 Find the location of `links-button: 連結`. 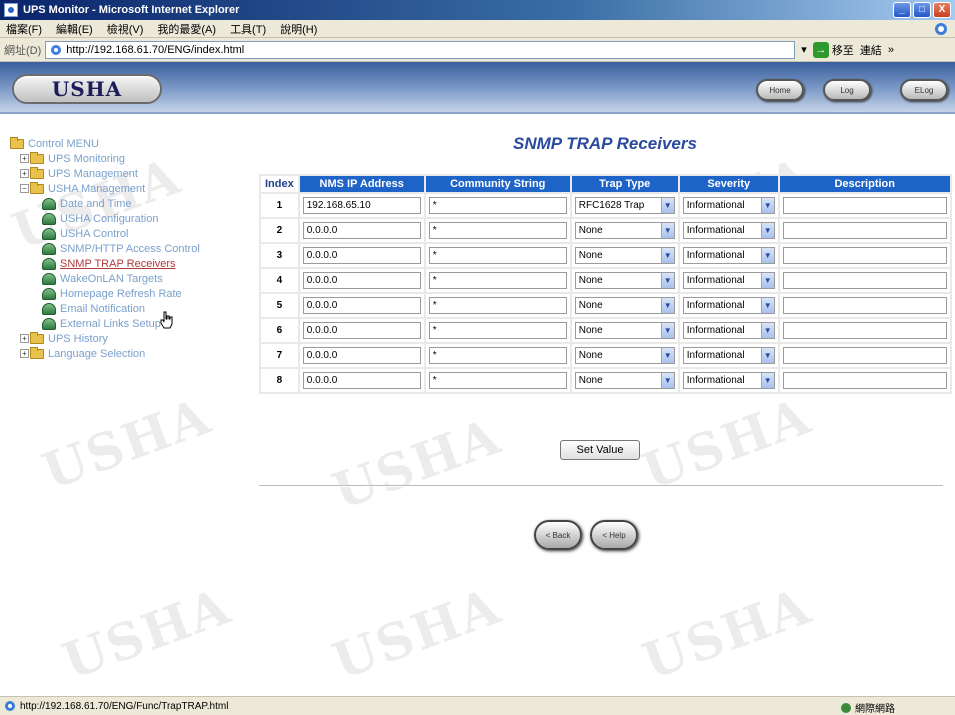

links-button: 連結 is located at coordinates (871, 50).